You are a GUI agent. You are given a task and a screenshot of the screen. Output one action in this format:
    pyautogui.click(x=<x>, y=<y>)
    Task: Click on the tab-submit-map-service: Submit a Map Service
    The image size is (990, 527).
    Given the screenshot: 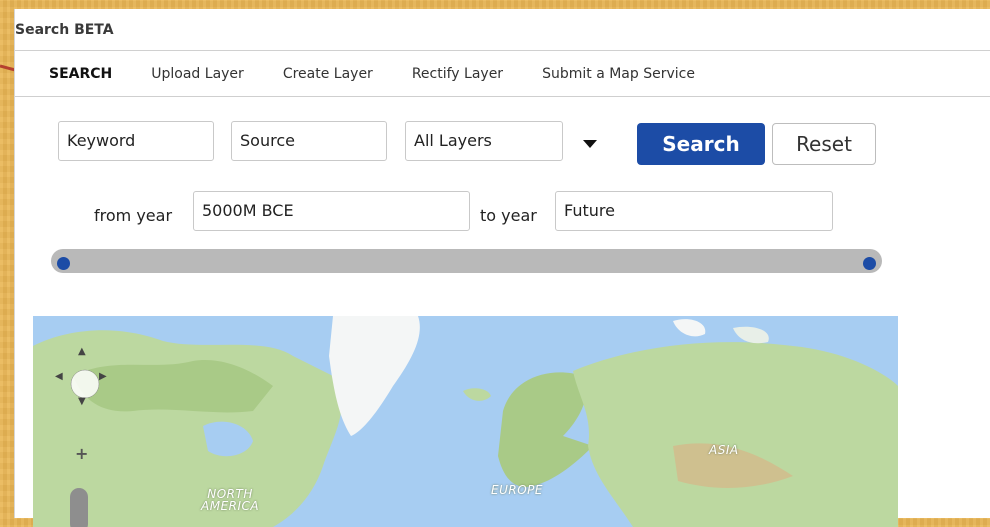 What is the action you would take?
    pyautogui.click(x=618, y=74)
    